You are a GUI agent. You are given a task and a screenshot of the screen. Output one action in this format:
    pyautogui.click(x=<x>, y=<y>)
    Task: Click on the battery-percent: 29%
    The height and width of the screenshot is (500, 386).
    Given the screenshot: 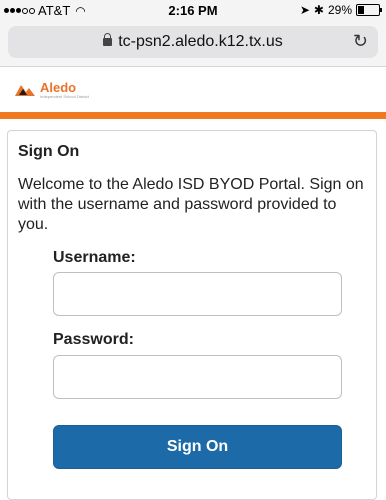 What is the action you would take?
    pyautogui.click(x=339, y=10)
    